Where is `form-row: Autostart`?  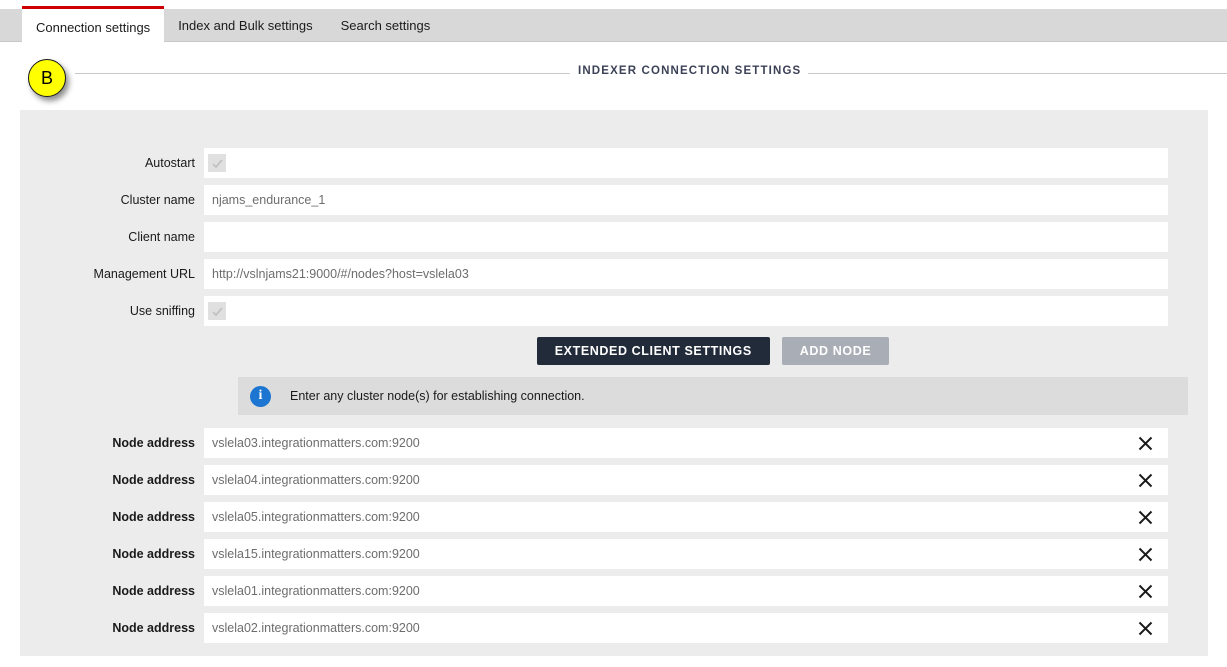
form-row: Autostart is located at coordinates (594, 163).